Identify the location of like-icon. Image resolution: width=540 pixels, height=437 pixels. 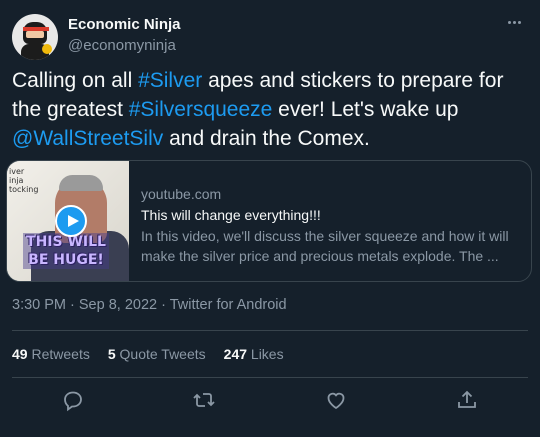
(336, 400).